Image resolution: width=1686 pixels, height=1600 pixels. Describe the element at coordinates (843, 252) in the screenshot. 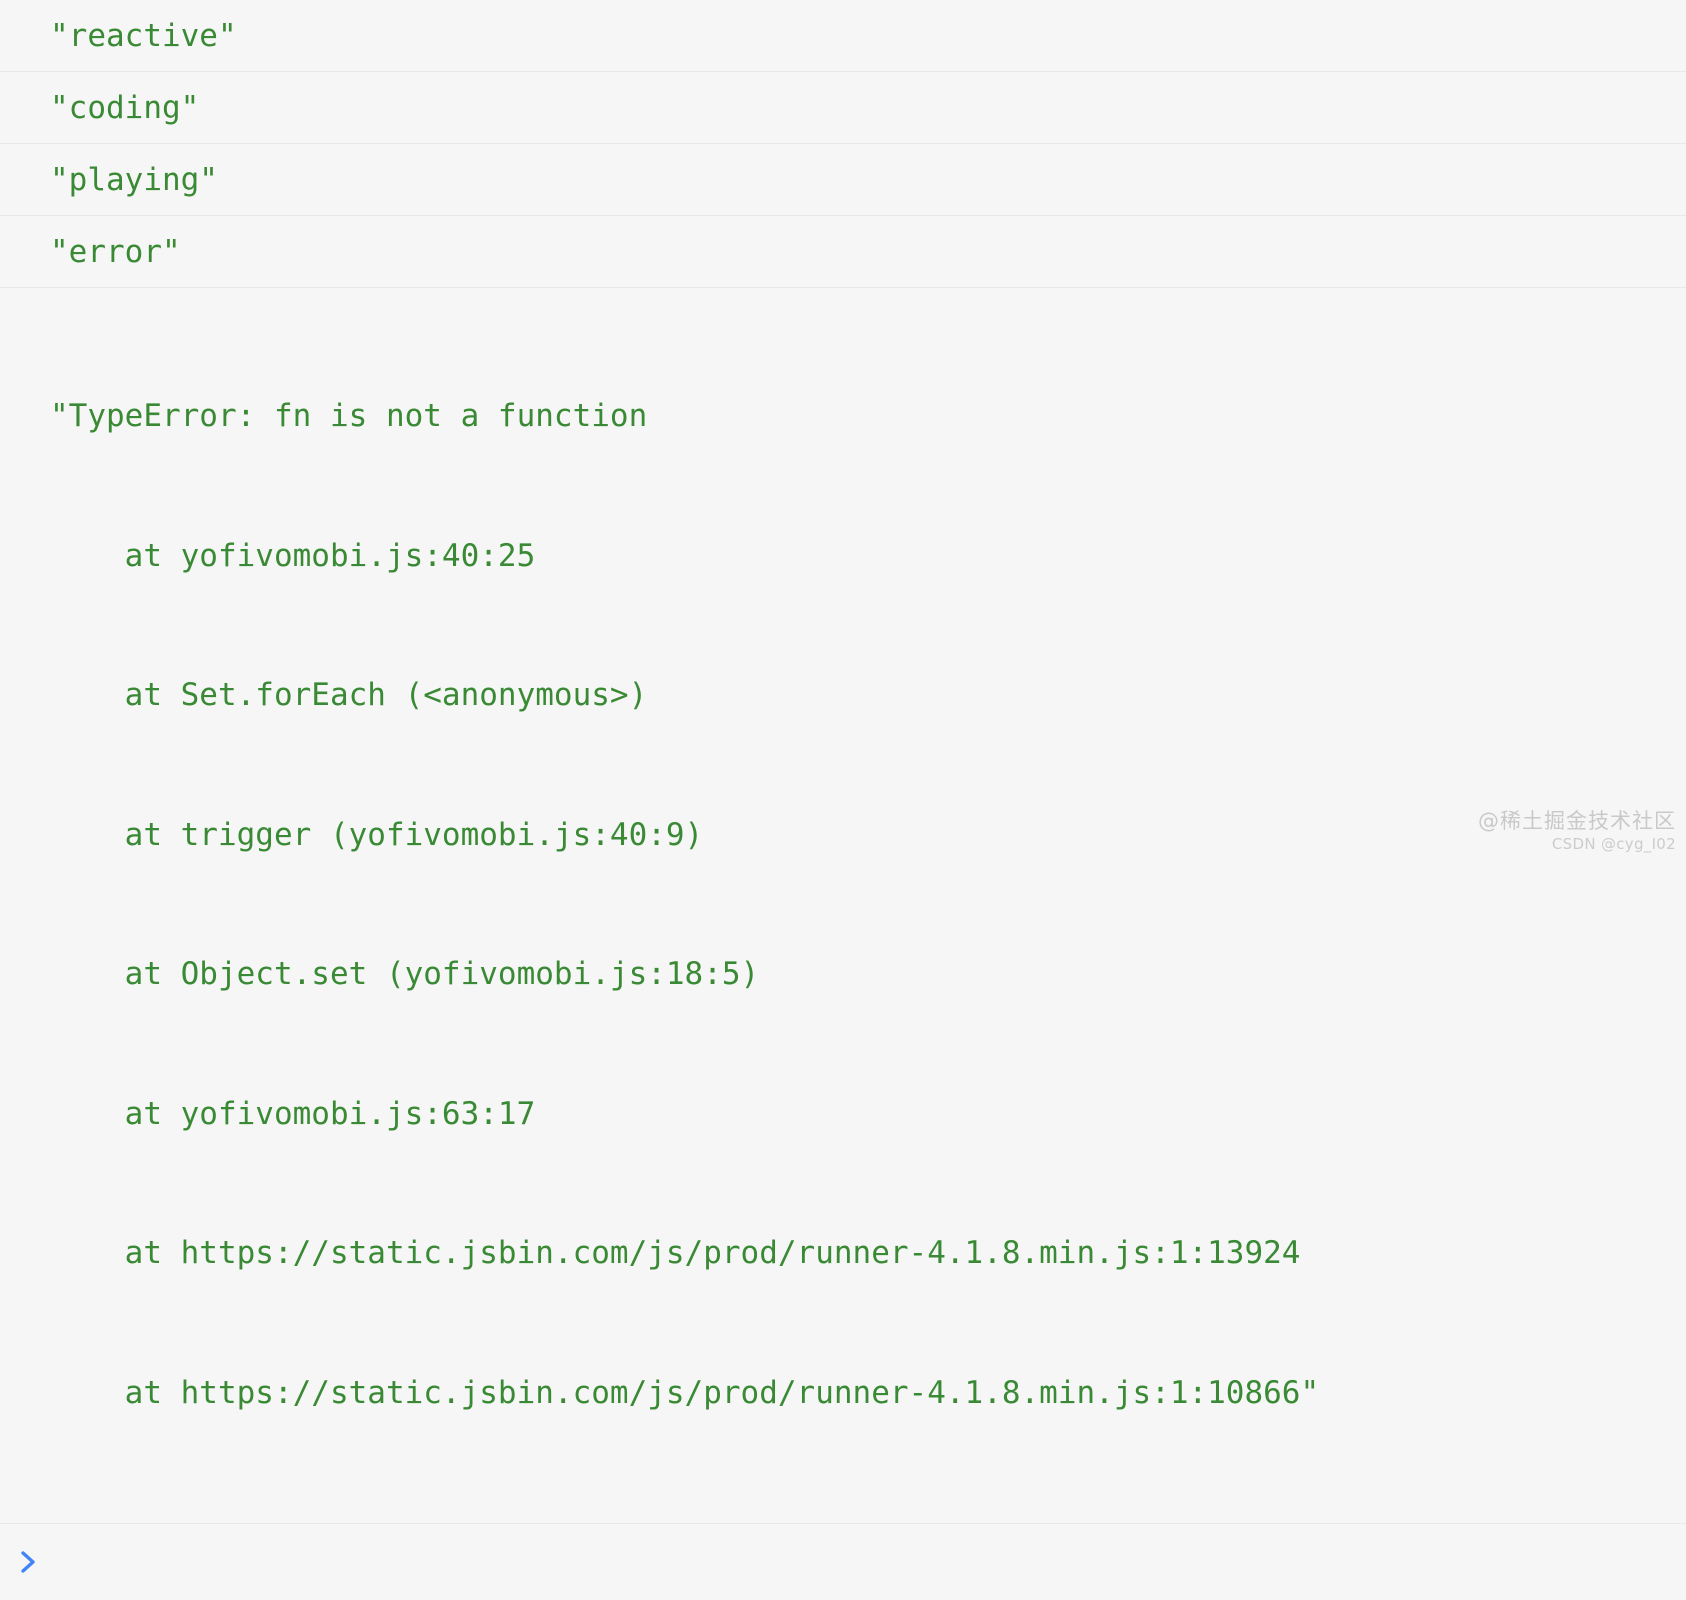

I see `console-log-row: "error"` at that location.